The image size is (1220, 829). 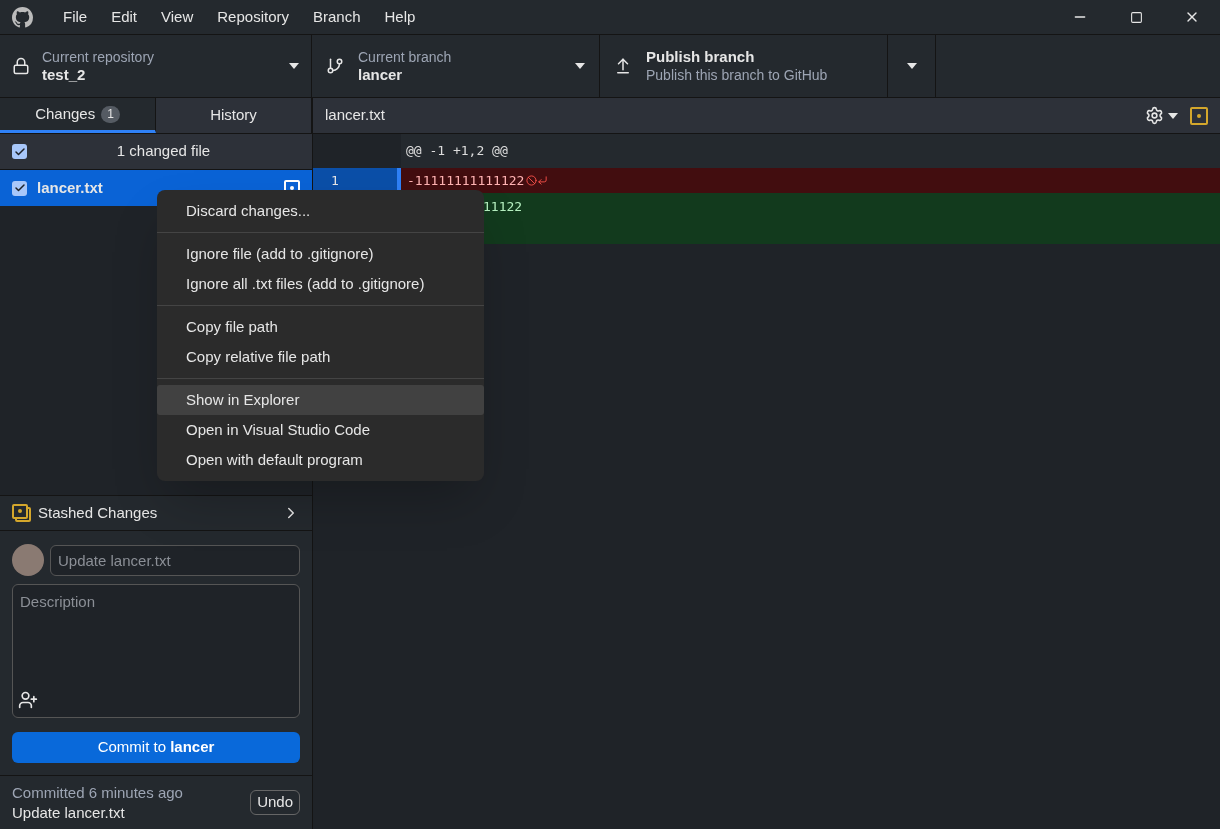 I want to click on file-name: lancer.txt, so click(x=70, y=187).